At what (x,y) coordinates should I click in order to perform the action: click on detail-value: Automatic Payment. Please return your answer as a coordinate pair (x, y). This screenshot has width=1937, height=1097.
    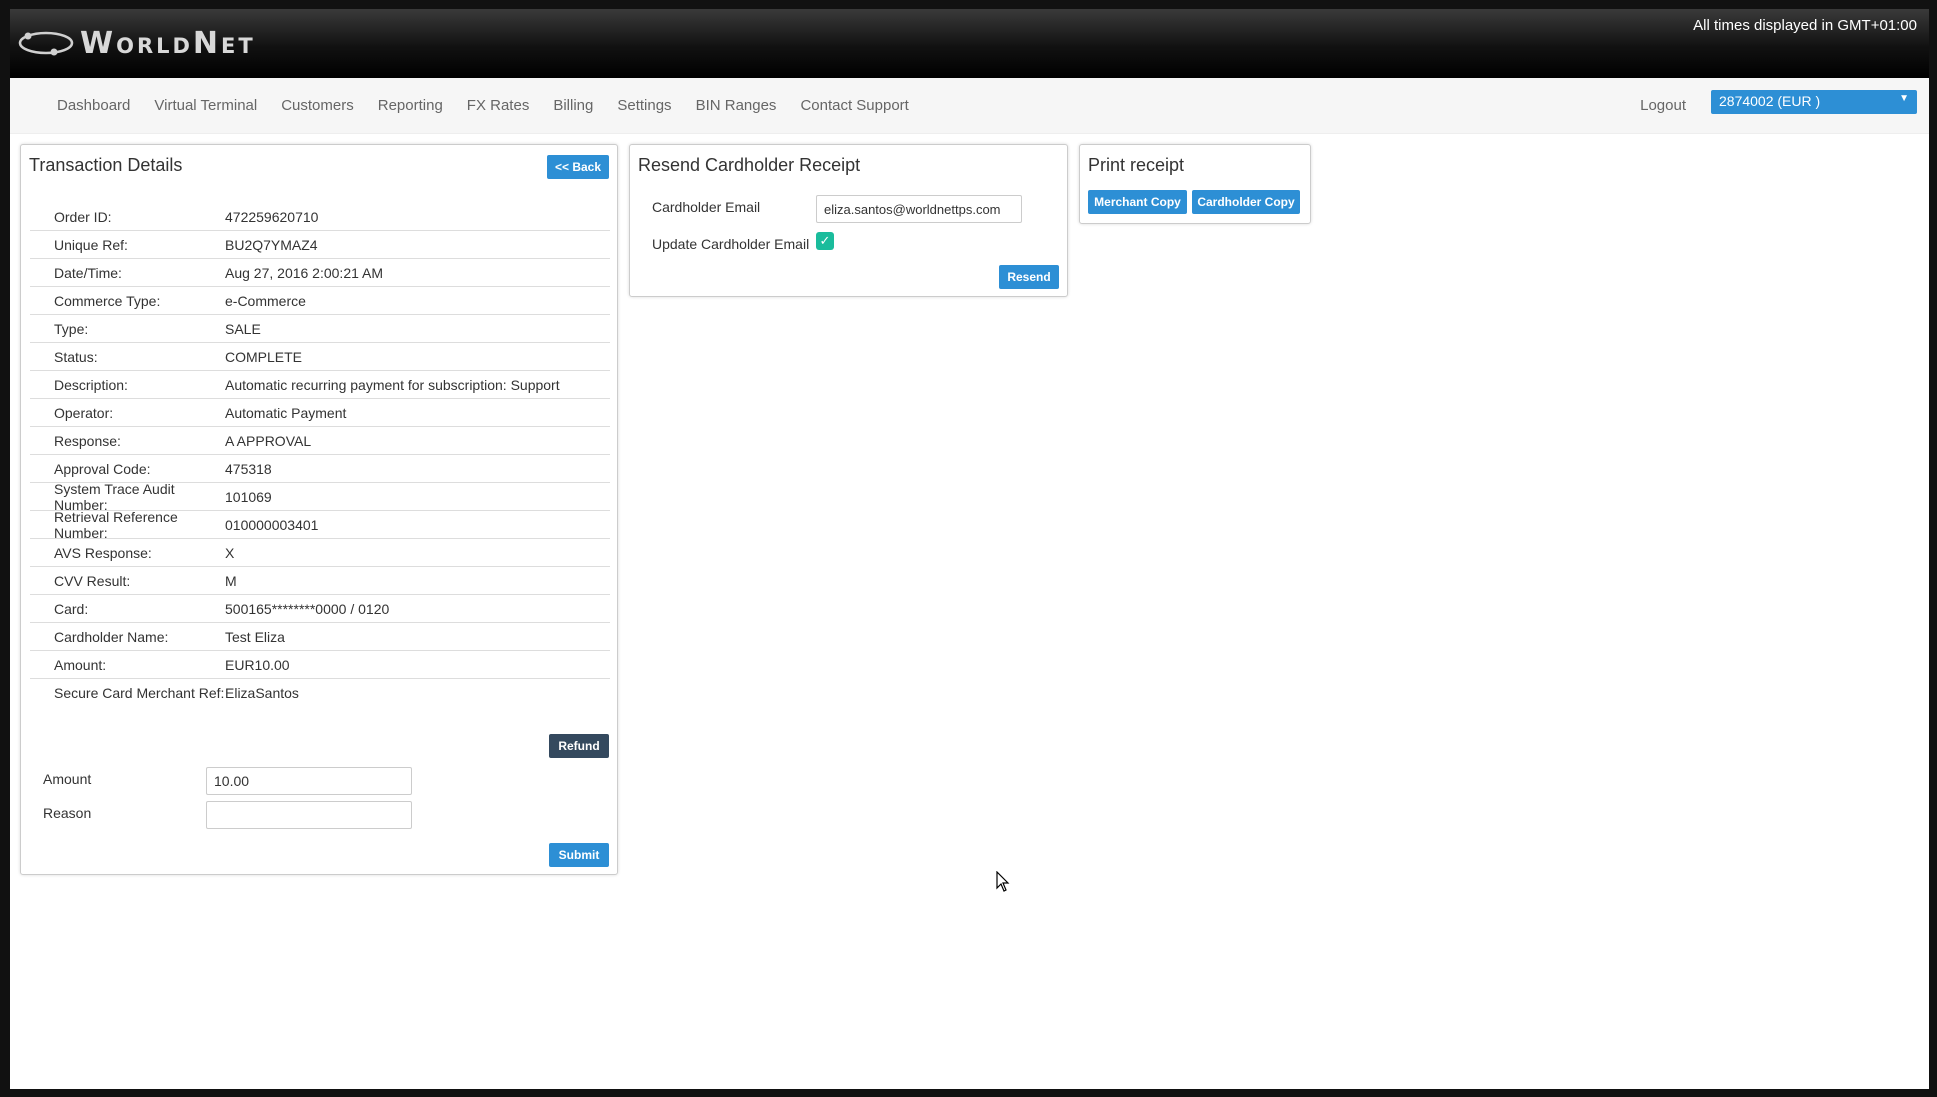
    Looking at the image, I should click on (286, 412).